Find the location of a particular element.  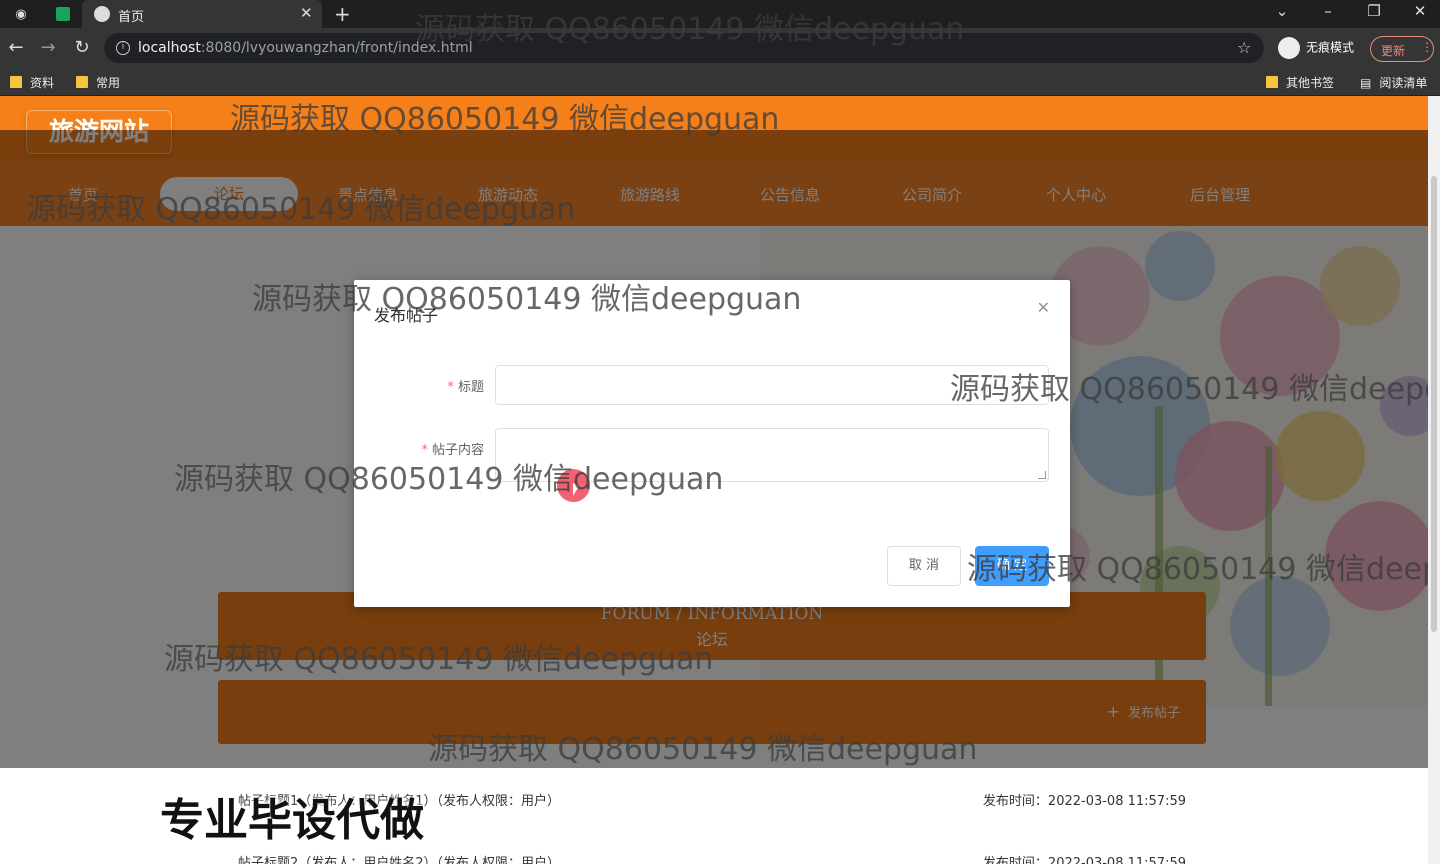

new-tab-icon: + is located at coordinates (342, 14).